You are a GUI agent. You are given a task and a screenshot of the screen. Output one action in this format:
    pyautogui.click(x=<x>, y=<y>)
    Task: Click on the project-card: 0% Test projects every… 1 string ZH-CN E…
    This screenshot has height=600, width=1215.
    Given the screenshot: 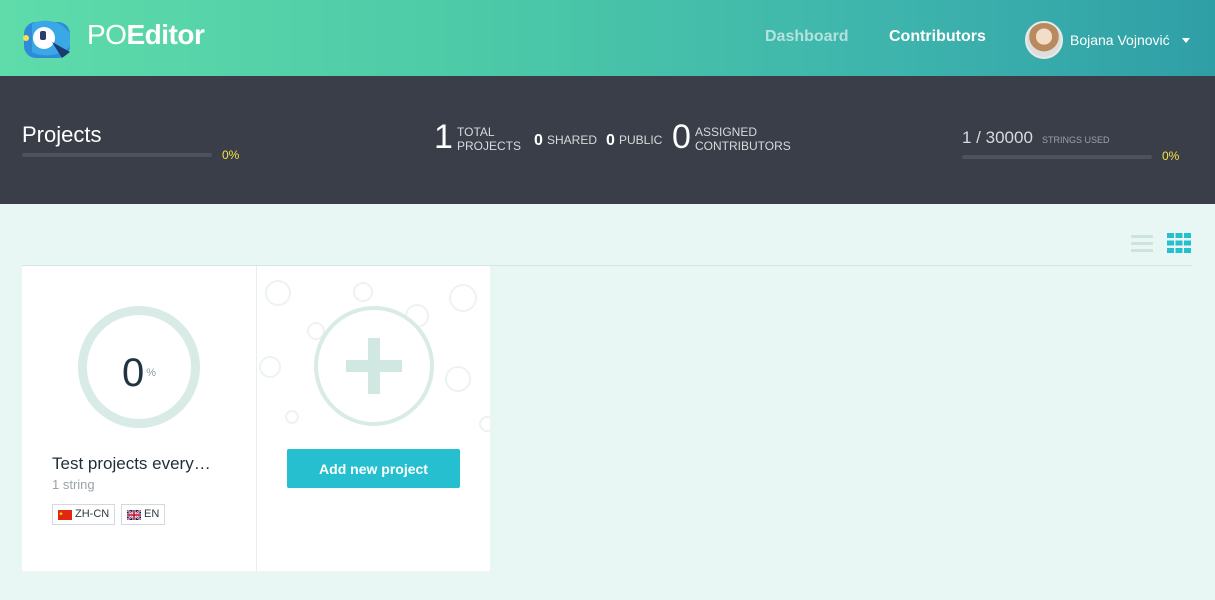 What is the action you would take?
    pyautogui.click(x=139, y=418)
    